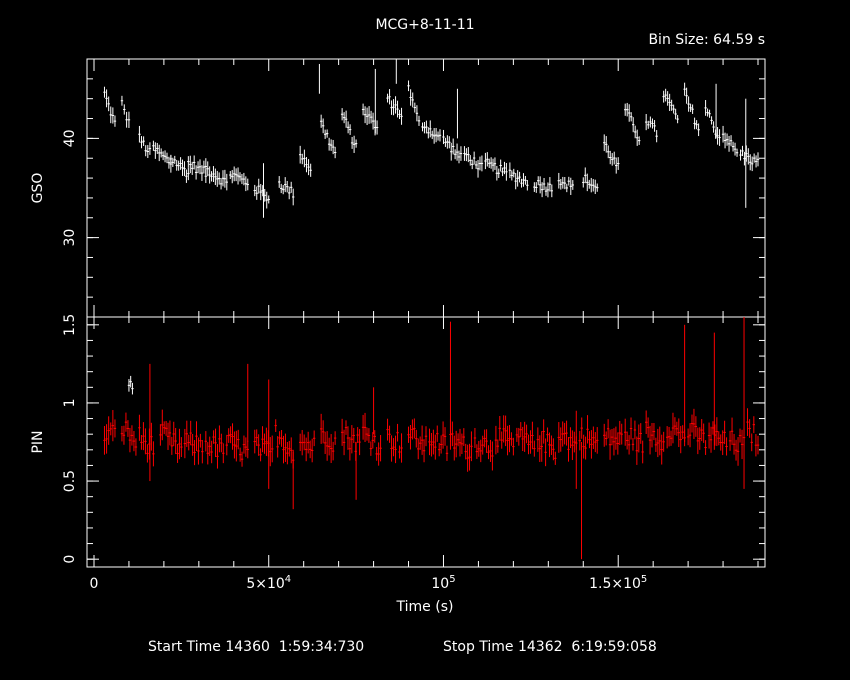 The width and height of the screenshot is (850, 680). I want to click on x-tick-label: 5×104, so click(268, 583).